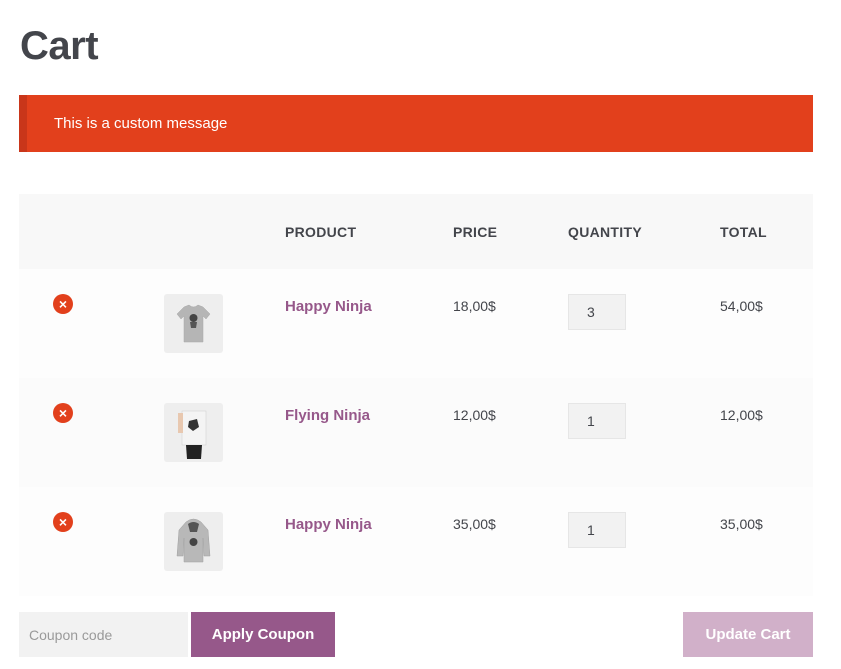 The height and width of the screenshot is (669, 841). What do you see at coordinates (605, 231) in the screenshot?
I see `header-quantity: QUANTITY` at bounding box center [605, 231].